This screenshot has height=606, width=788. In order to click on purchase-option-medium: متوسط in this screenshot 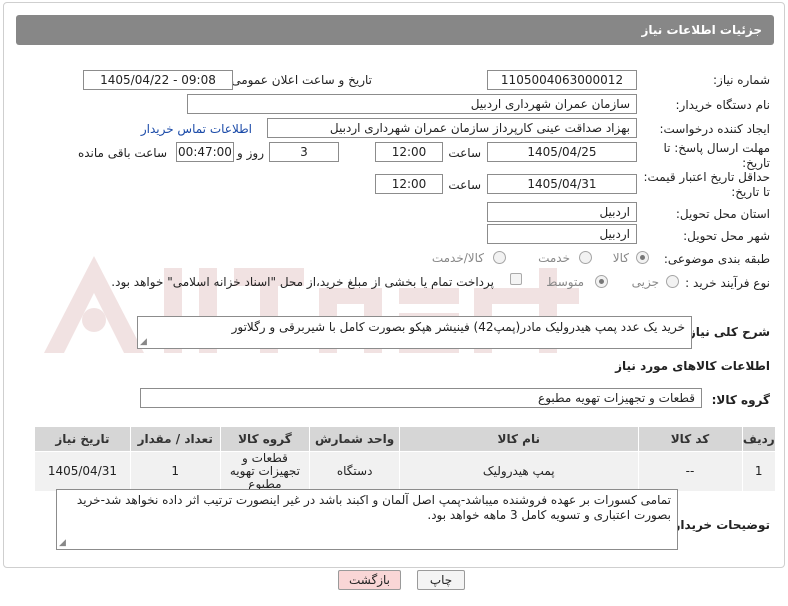, I will do `click(565, 282)`.